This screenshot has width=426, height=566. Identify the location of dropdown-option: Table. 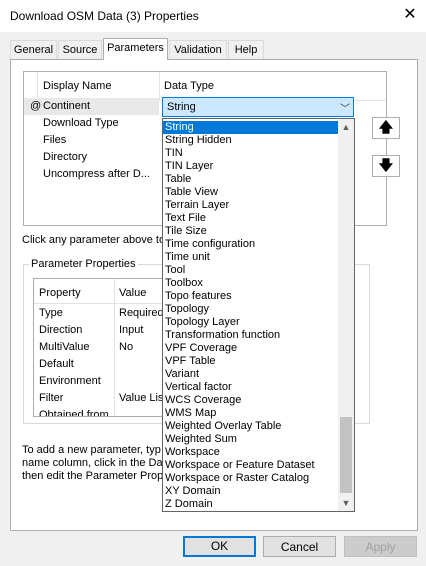
(251, 179).